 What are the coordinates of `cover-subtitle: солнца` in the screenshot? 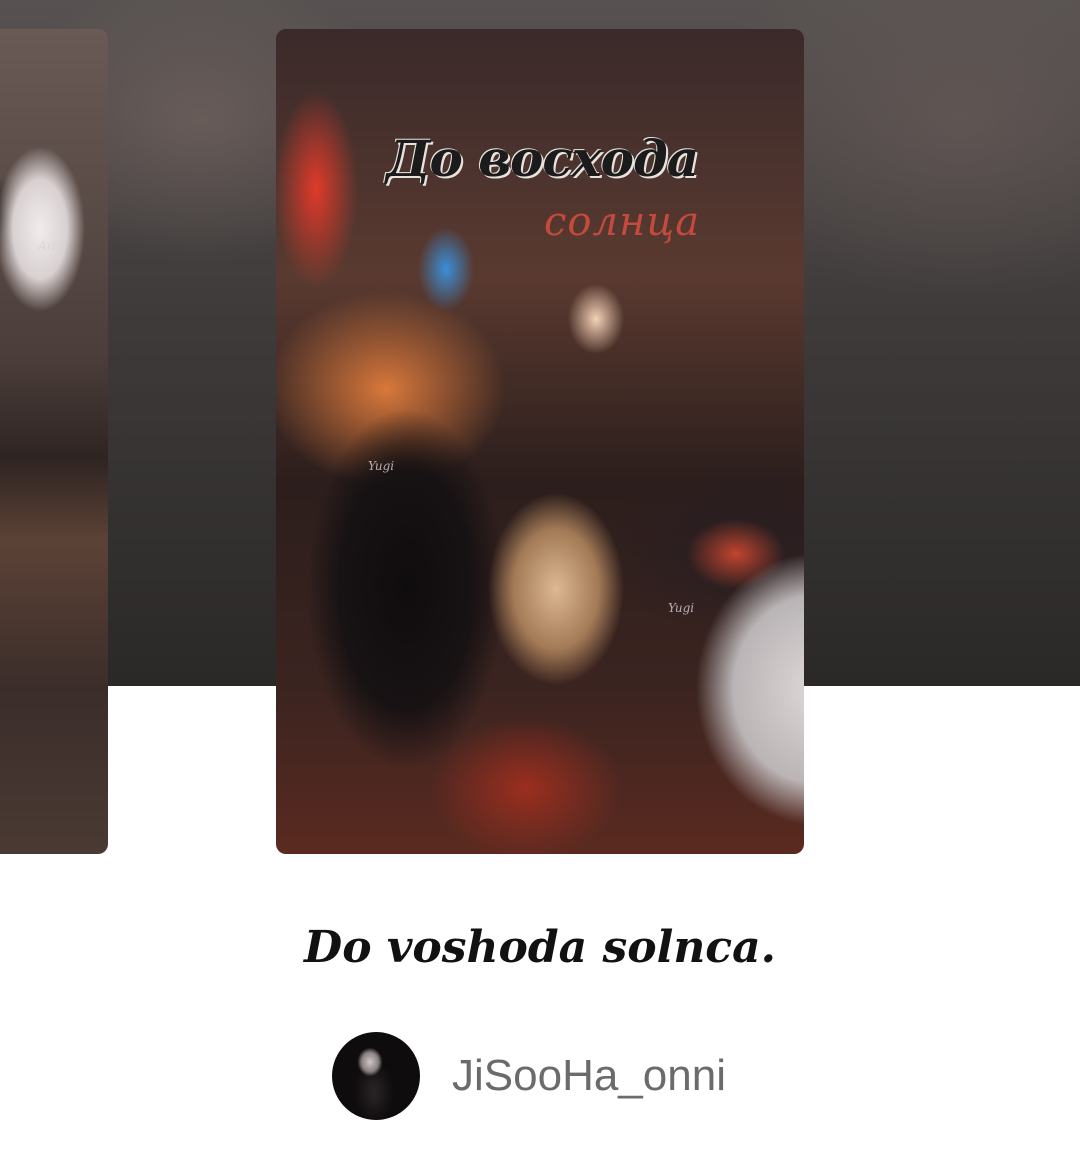 It's located at (622, 222).